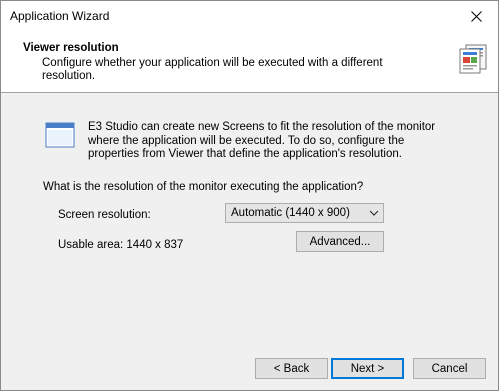 The height and width of the screenshot is (391, 499). What do you see at coordinates (473, 59) in the screenshot?
I see `wizard-pages-icon` at bounding box center [473, 59].